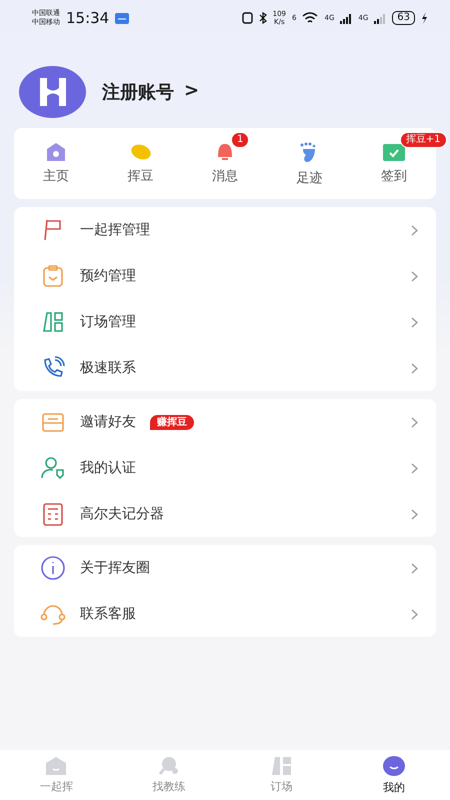 This screenshot has width=450, height=800. I want to click on menu-item: 关于挥友圈, so click(225, 568).